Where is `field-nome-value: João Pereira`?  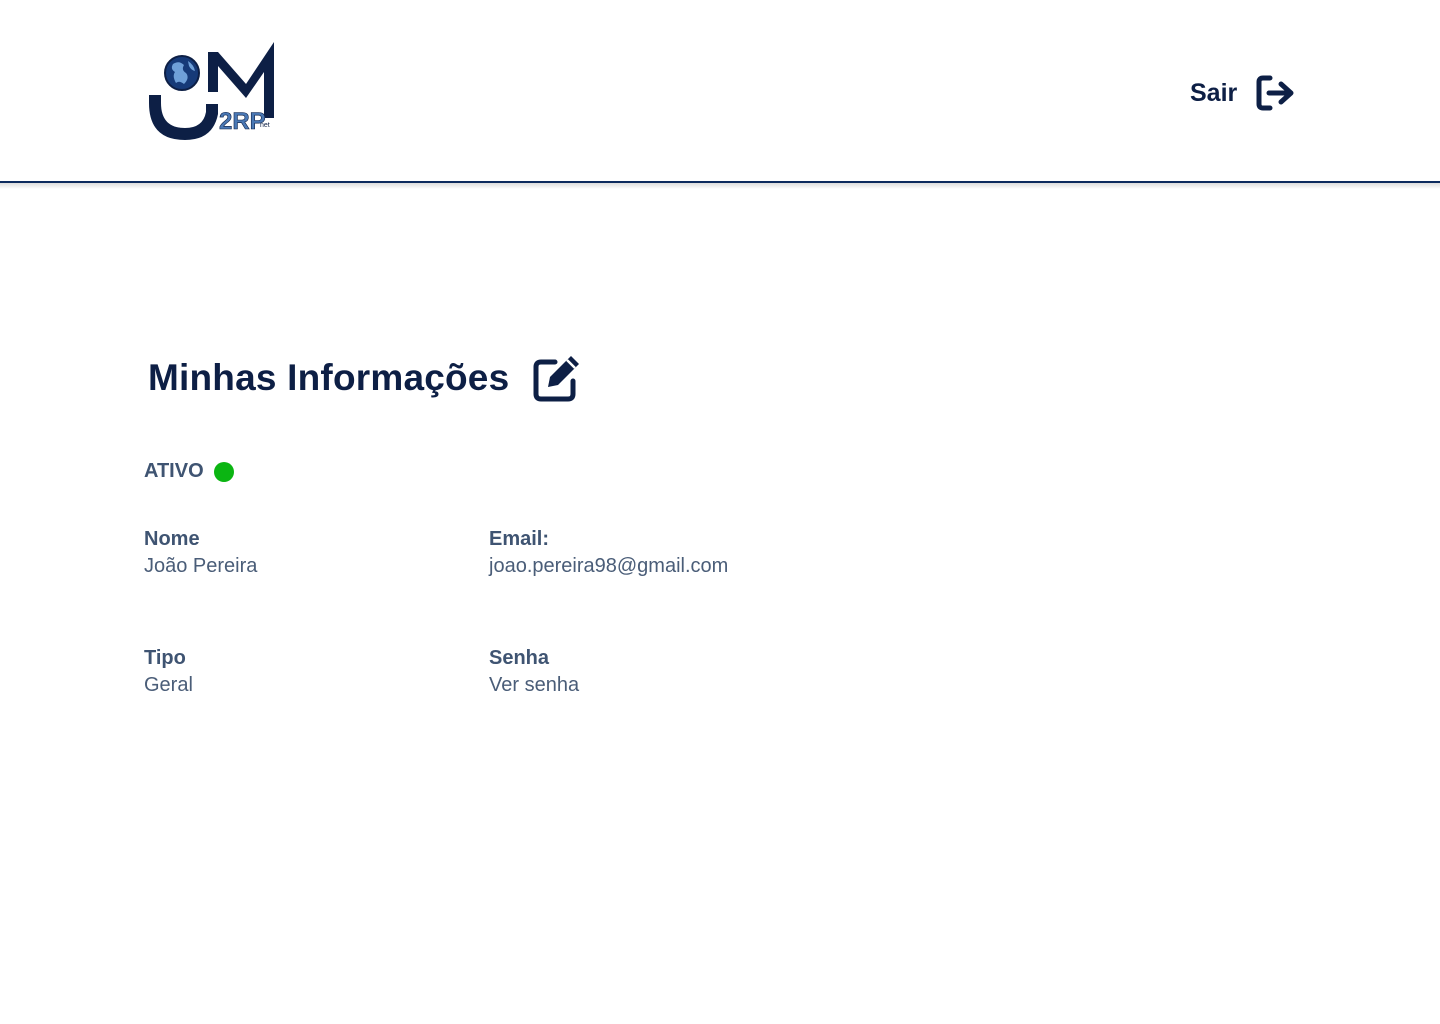 field-nome-value: João Pereira is located at coordinates (201, 566).